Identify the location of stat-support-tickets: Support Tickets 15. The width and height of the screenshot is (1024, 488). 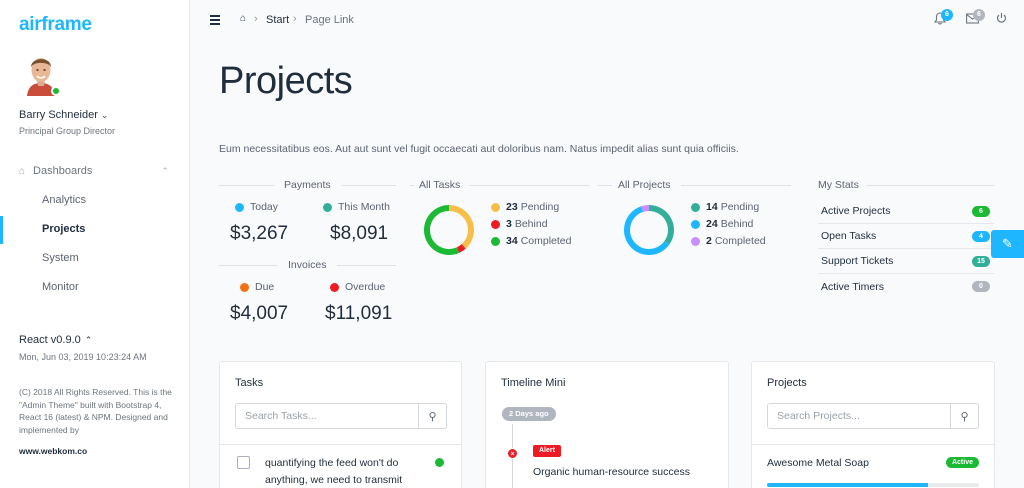
(906, 261).